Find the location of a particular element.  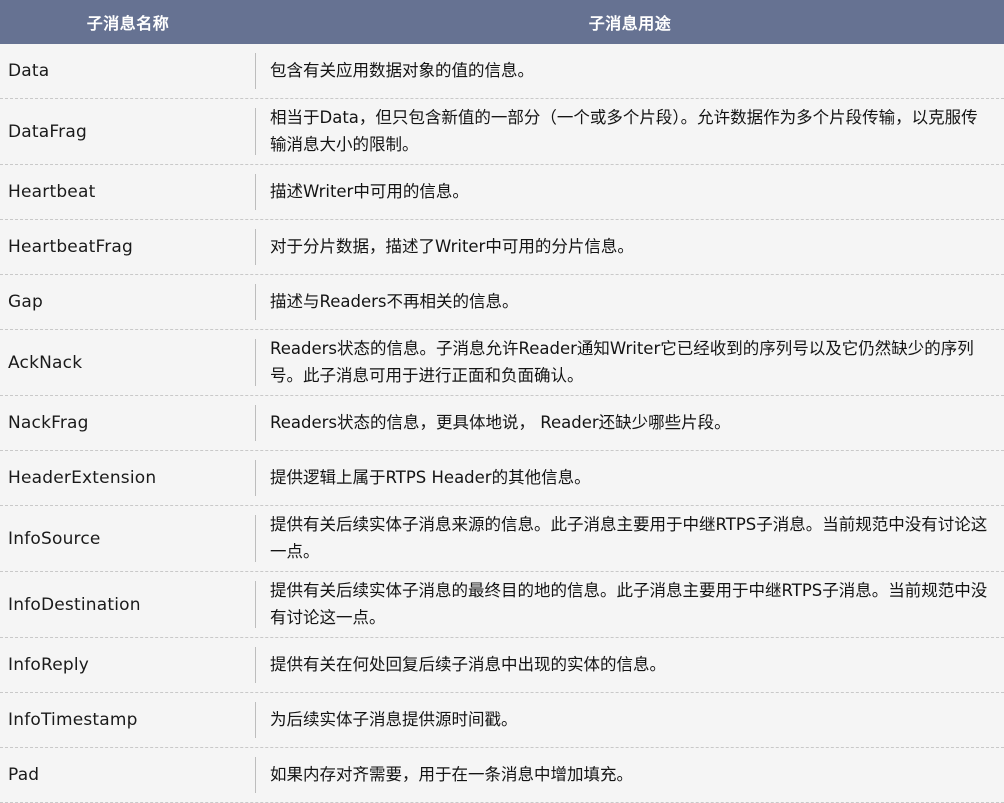

table-row: Pad 如果内存对齐需要，用于在一条消息中增加填充。 is located at coordinates (502, 775).